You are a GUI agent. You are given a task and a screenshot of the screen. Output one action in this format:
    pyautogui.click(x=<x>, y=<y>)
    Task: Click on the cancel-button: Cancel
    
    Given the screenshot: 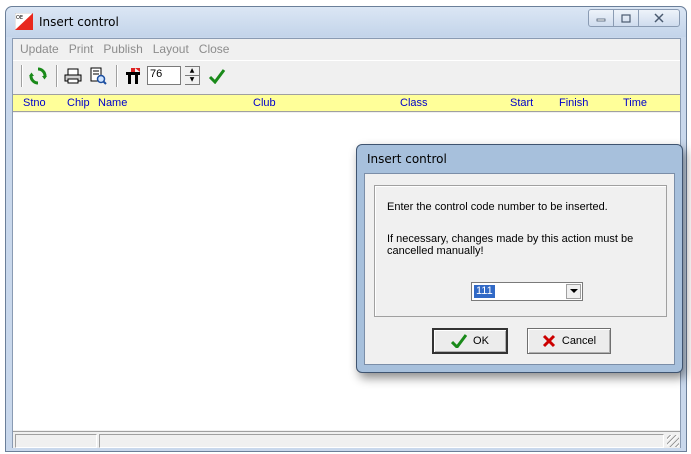 What is the action you would take?
    pyautogui.click(x=569, y=341)
    